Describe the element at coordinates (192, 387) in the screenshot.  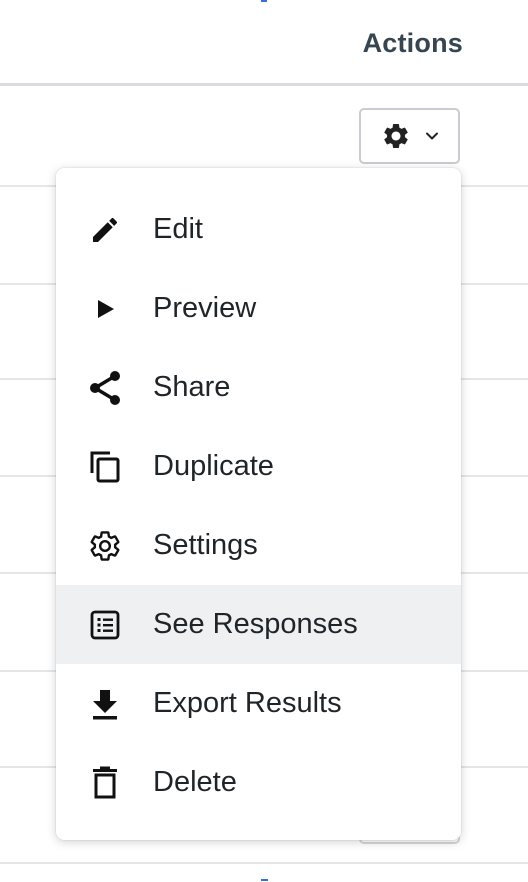
I see `menu-item-label: Share` at that location.